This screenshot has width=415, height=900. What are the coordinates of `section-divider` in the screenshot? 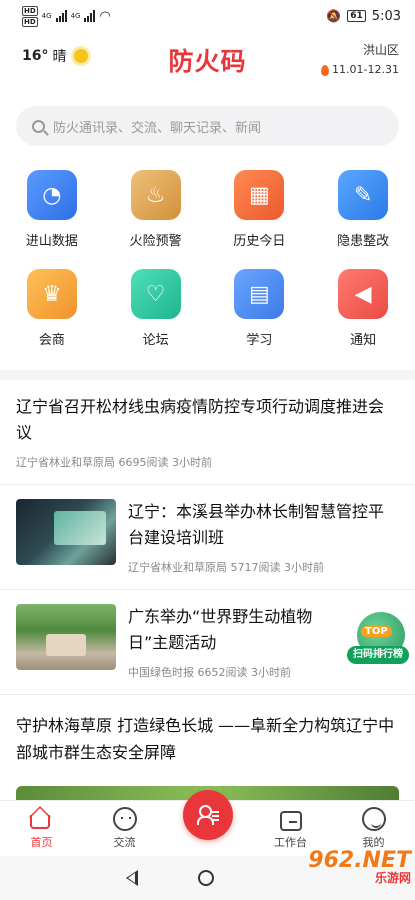 It's located at (207, 375).